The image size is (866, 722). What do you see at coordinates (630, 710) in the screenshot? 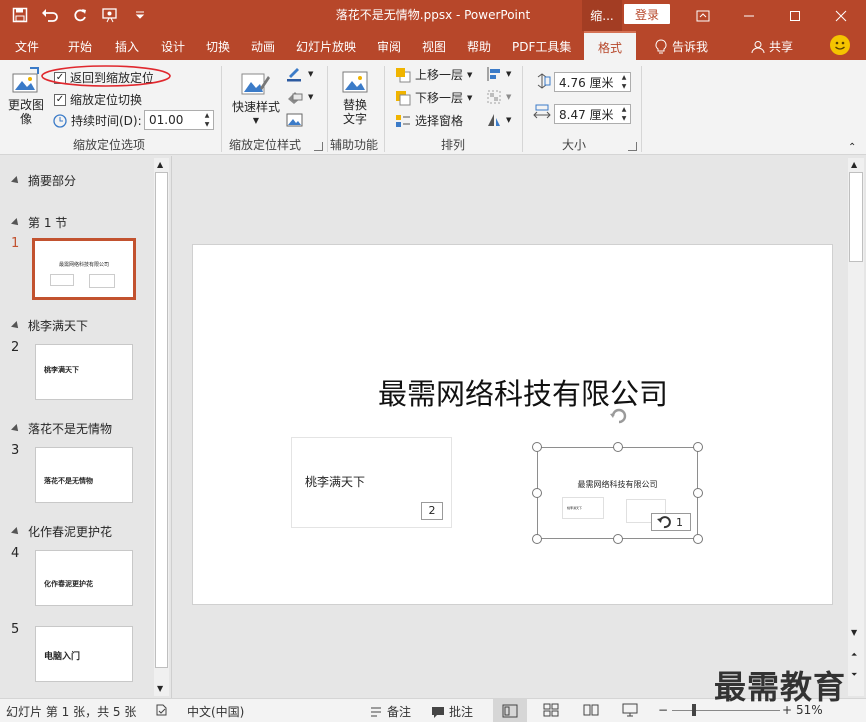
I see `slideshow-view-icon` at bounding box center [630, 710].